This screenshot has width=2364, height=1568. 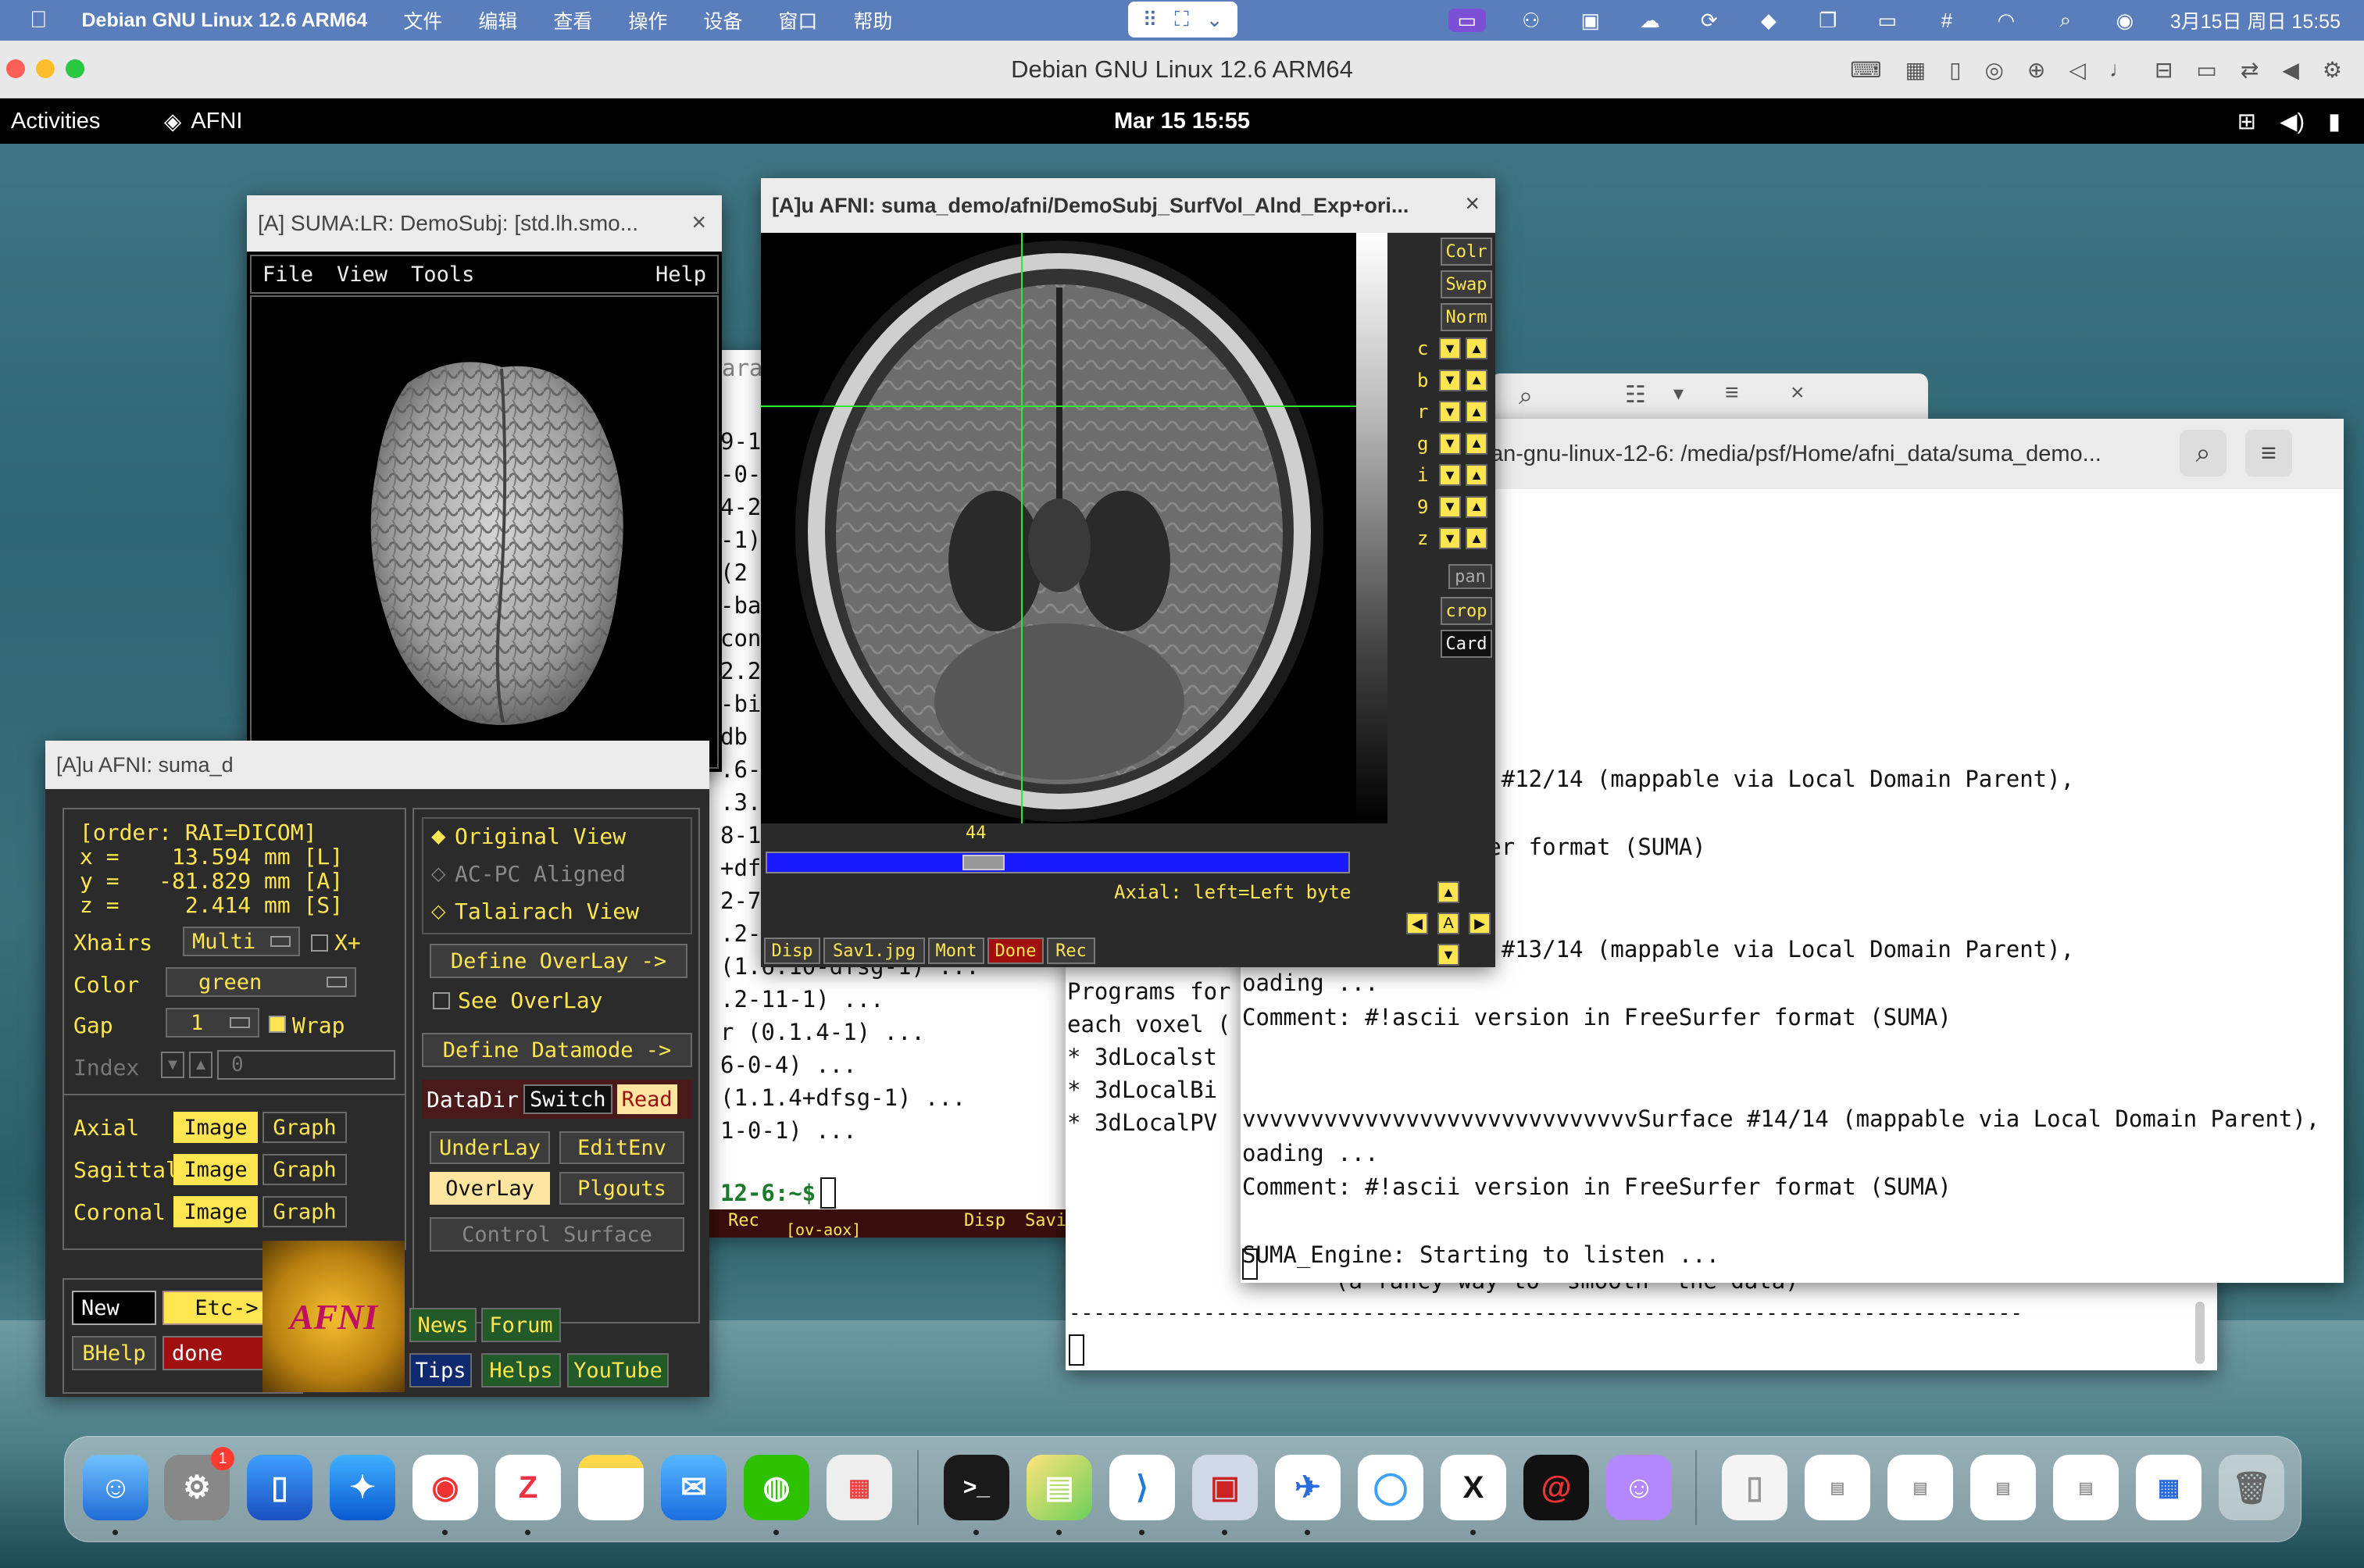 What do you see at coordinates (1467, 20) in the screenshot?
I see `screen-share-icon: ▭` at bounding box center [1467, 20].